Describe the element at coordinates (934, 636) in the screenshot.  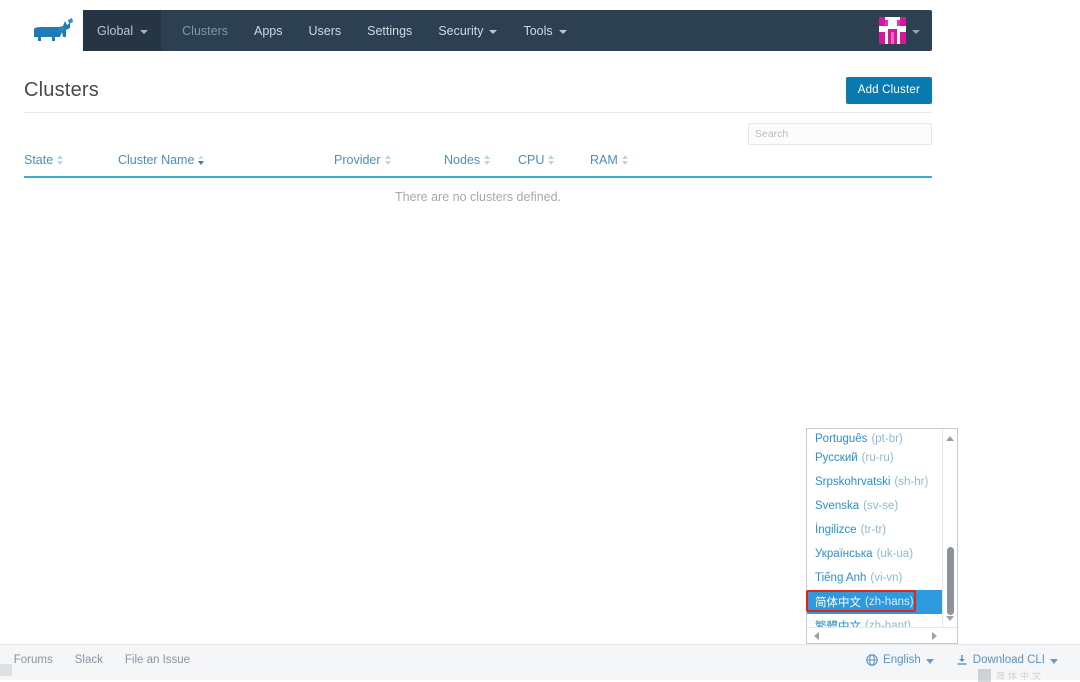
I see `scroll-right-arrow-icon` at that location.